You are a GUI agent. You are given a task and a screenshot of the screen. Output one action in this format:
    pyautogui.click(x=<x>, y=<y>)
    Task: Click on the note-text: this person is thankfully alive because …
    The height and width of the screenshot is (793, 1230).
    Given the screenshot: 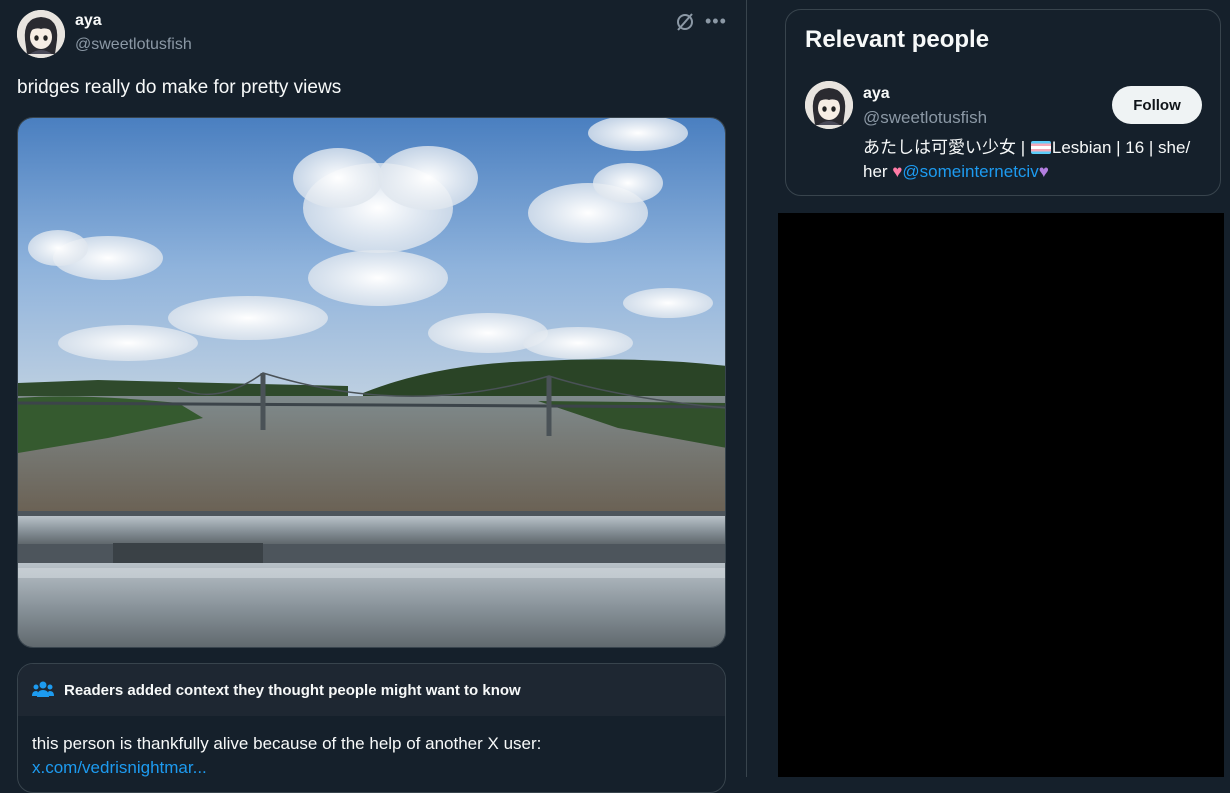 What is the action you would take?
    pyautogui.click(x=287, y=743)
    